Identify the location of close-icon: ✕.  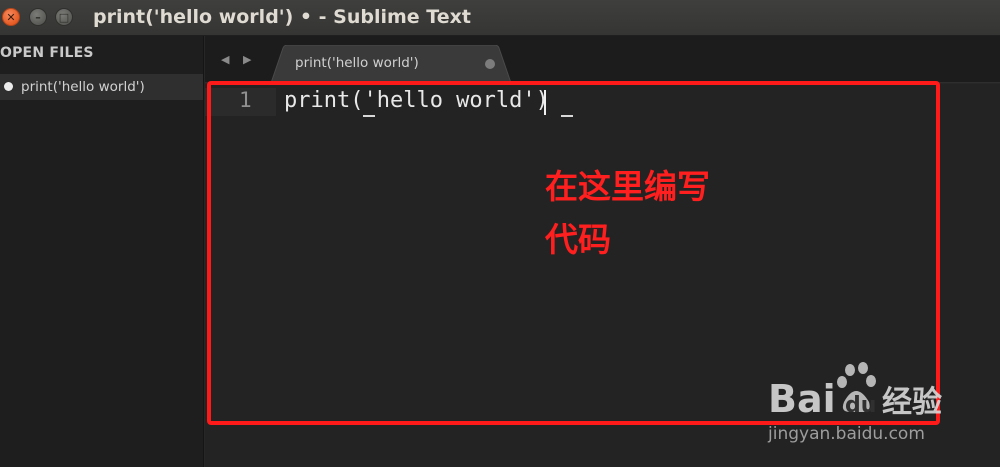
(11, 17).